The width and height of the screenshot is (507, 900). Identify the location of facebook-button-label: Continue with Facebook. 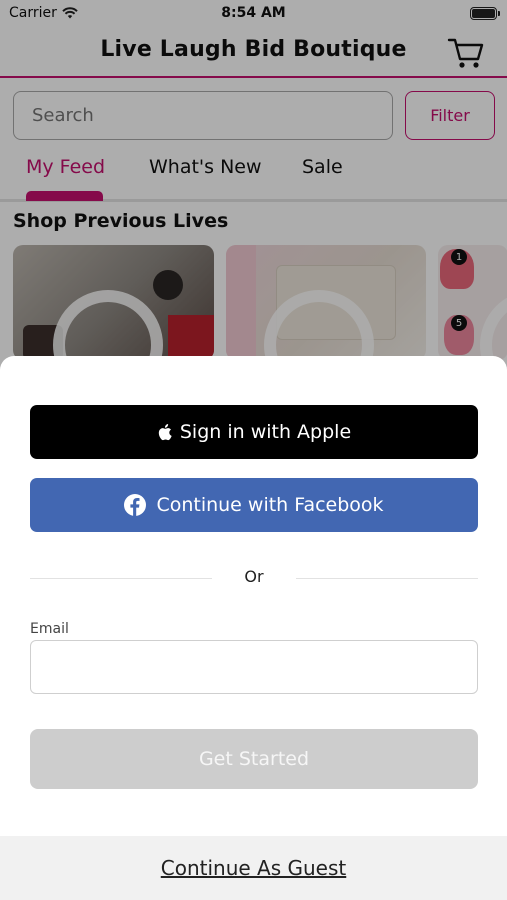
(270, 505).